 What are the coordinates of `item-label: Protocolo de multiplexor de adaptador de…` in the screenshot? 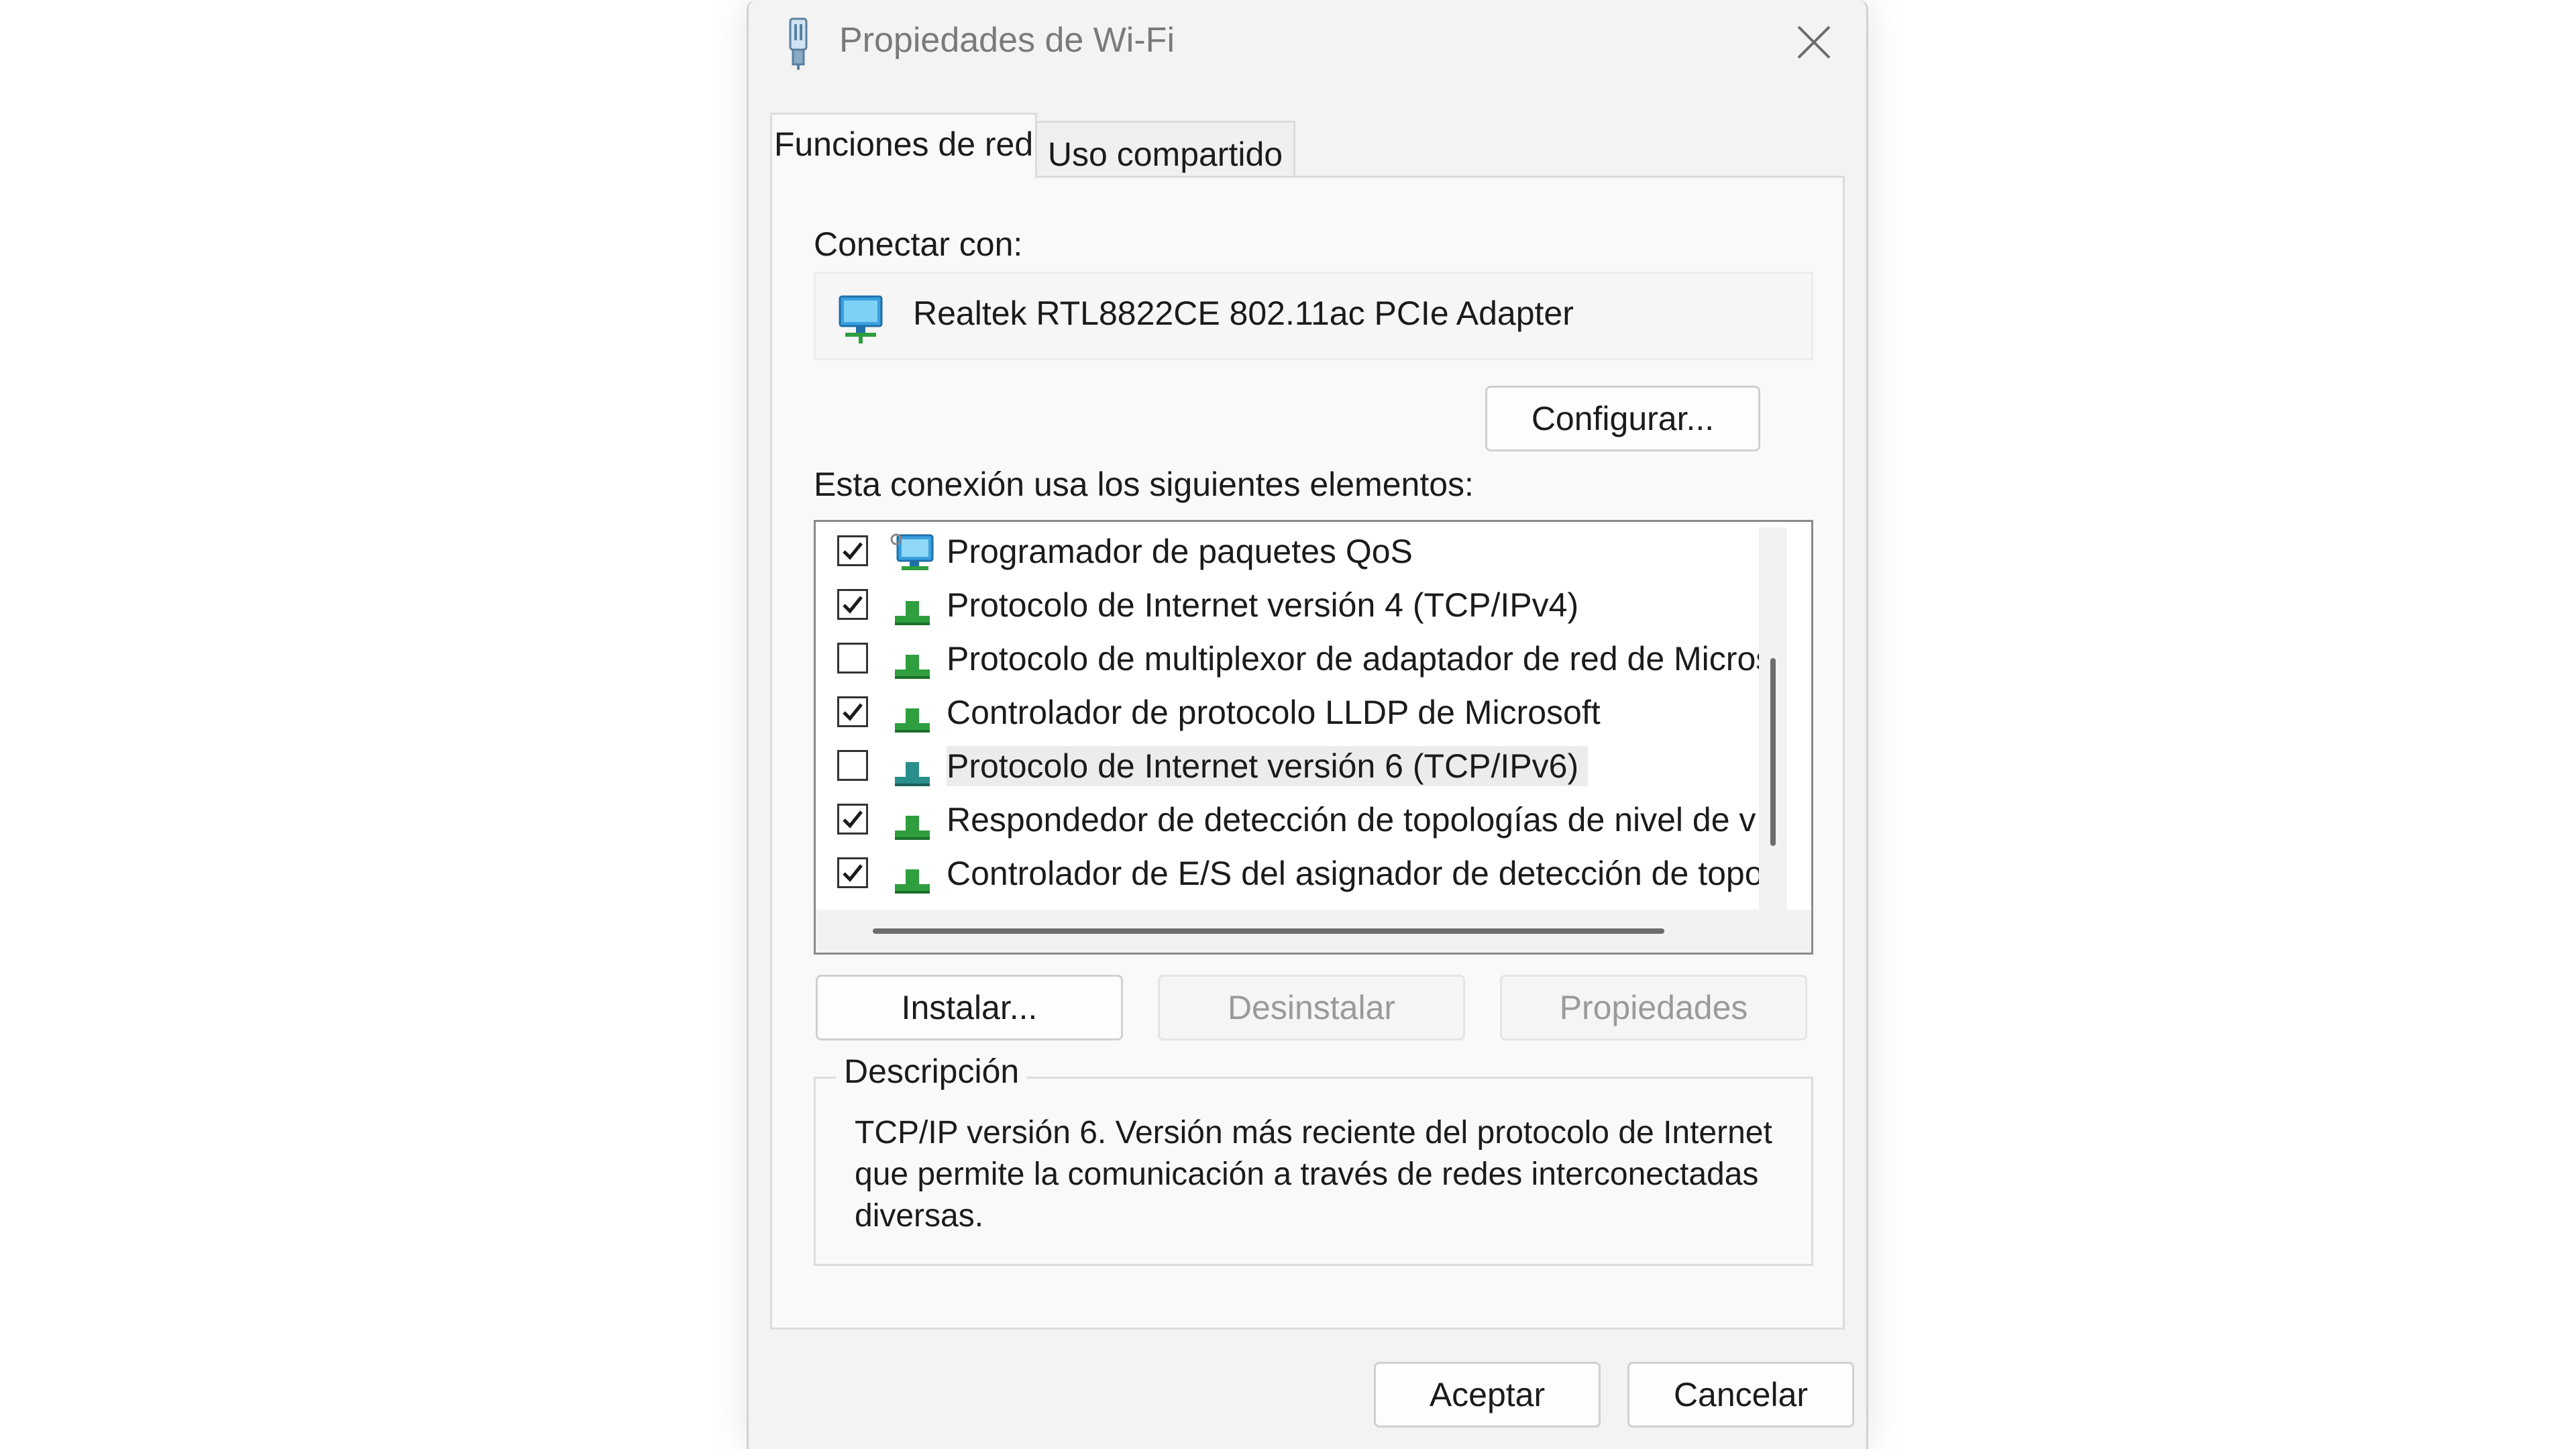 It's located at (1359, 659).